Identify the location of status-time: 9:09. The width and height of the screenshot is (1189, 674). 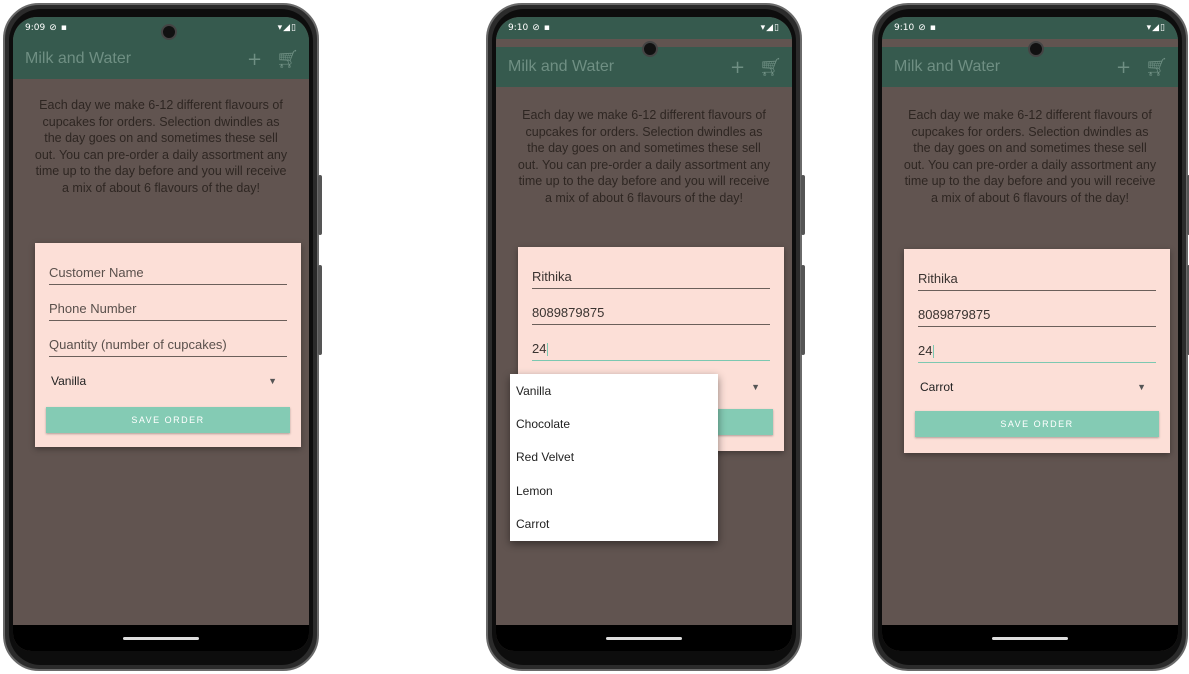
(35, 28).